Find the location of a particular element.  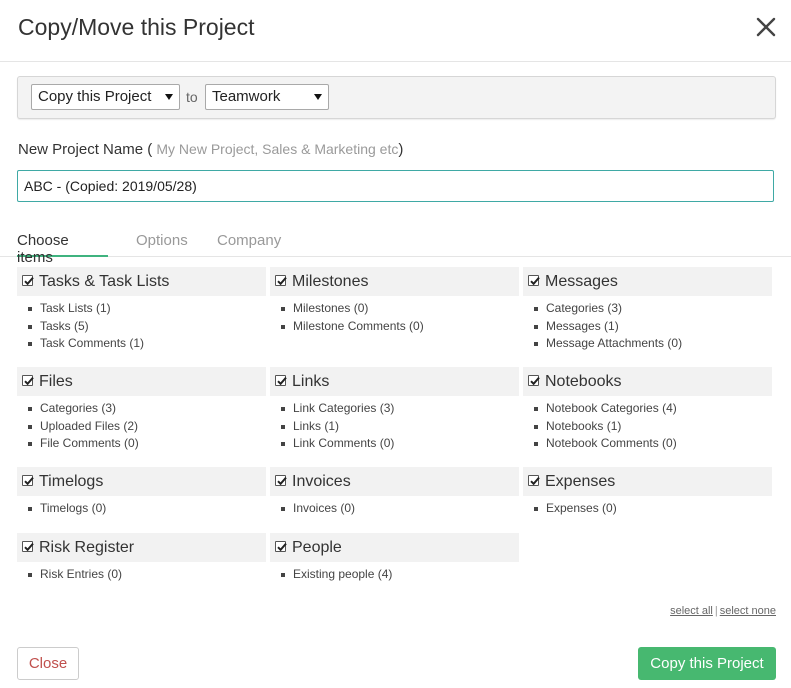

section-item-list: Invoices (0) is located at coordinates (394, 510).